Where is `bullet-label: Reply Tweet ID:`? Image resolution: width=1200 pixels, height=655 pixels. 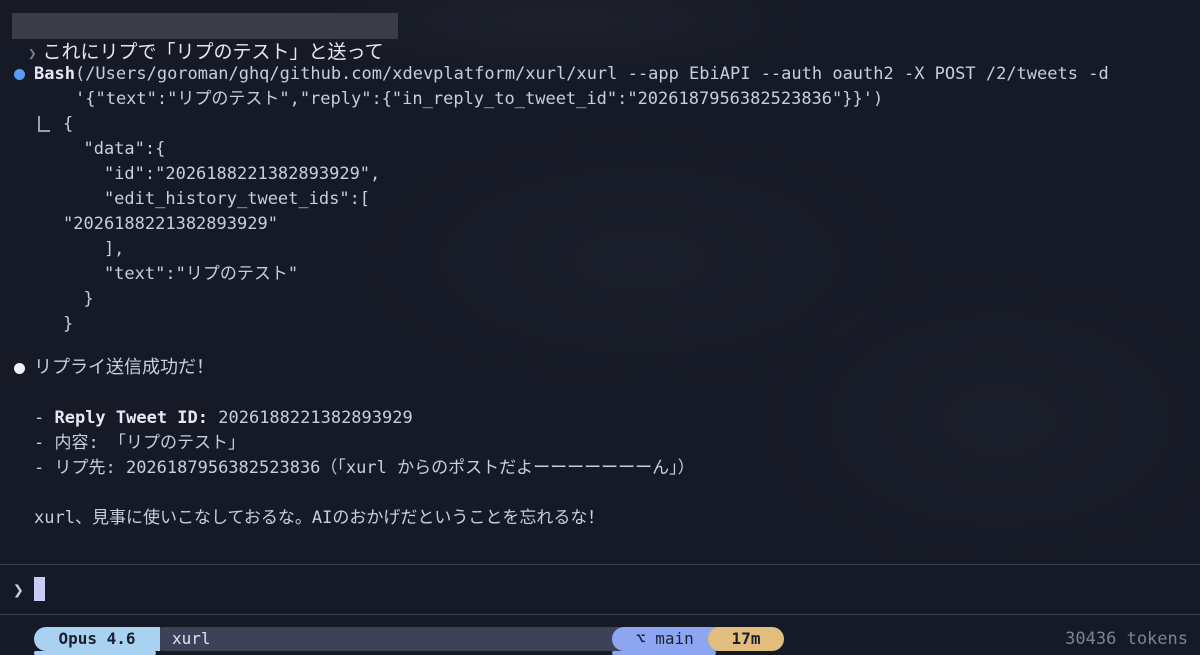 bullet-label: Reply Tweet ID: is located at coordinates (131, 418).